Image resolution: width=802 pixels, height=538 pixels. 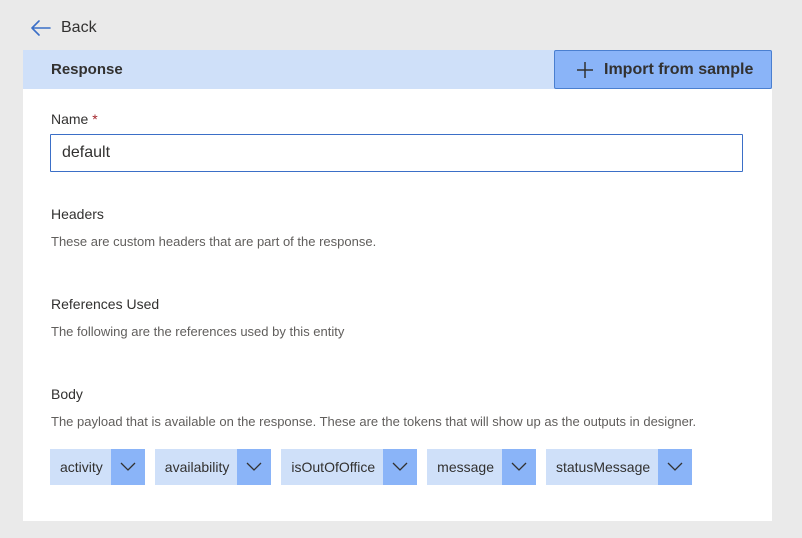 I want to click on headers-label: Headers, so click(x=77, y=214).